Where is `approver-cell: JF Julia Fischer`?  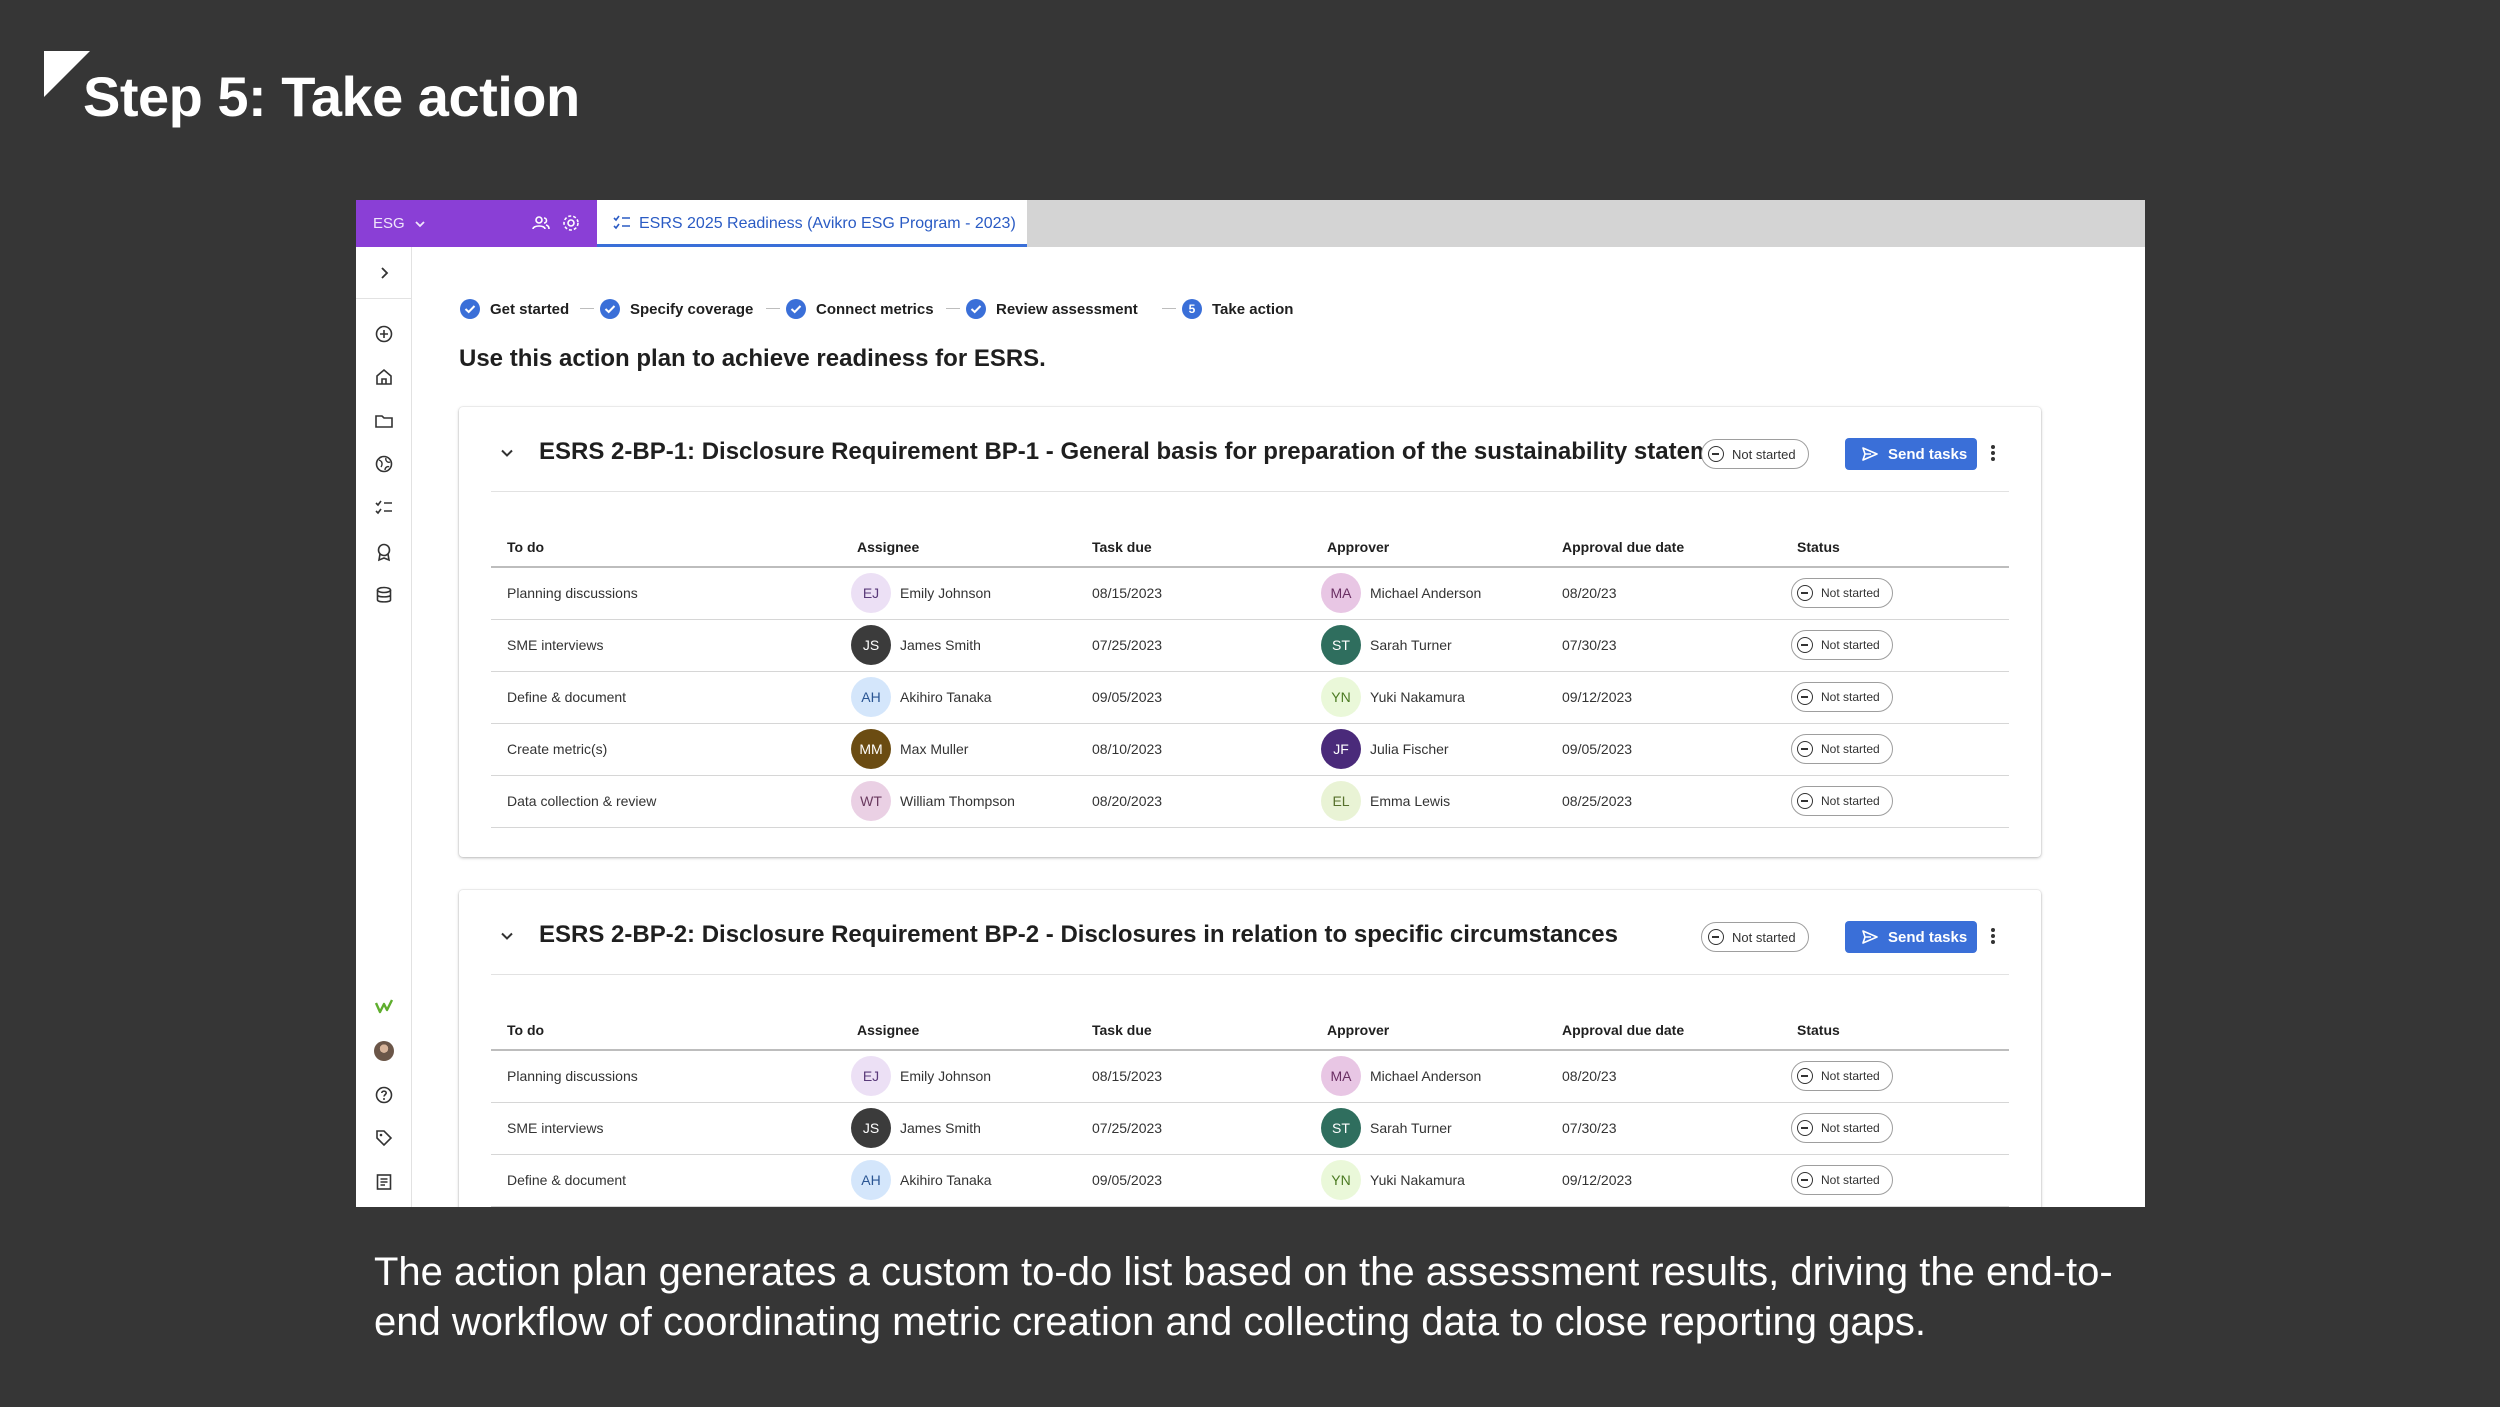 approver-cell: JF Julia Fischer is located at coordinates (1428, 749).